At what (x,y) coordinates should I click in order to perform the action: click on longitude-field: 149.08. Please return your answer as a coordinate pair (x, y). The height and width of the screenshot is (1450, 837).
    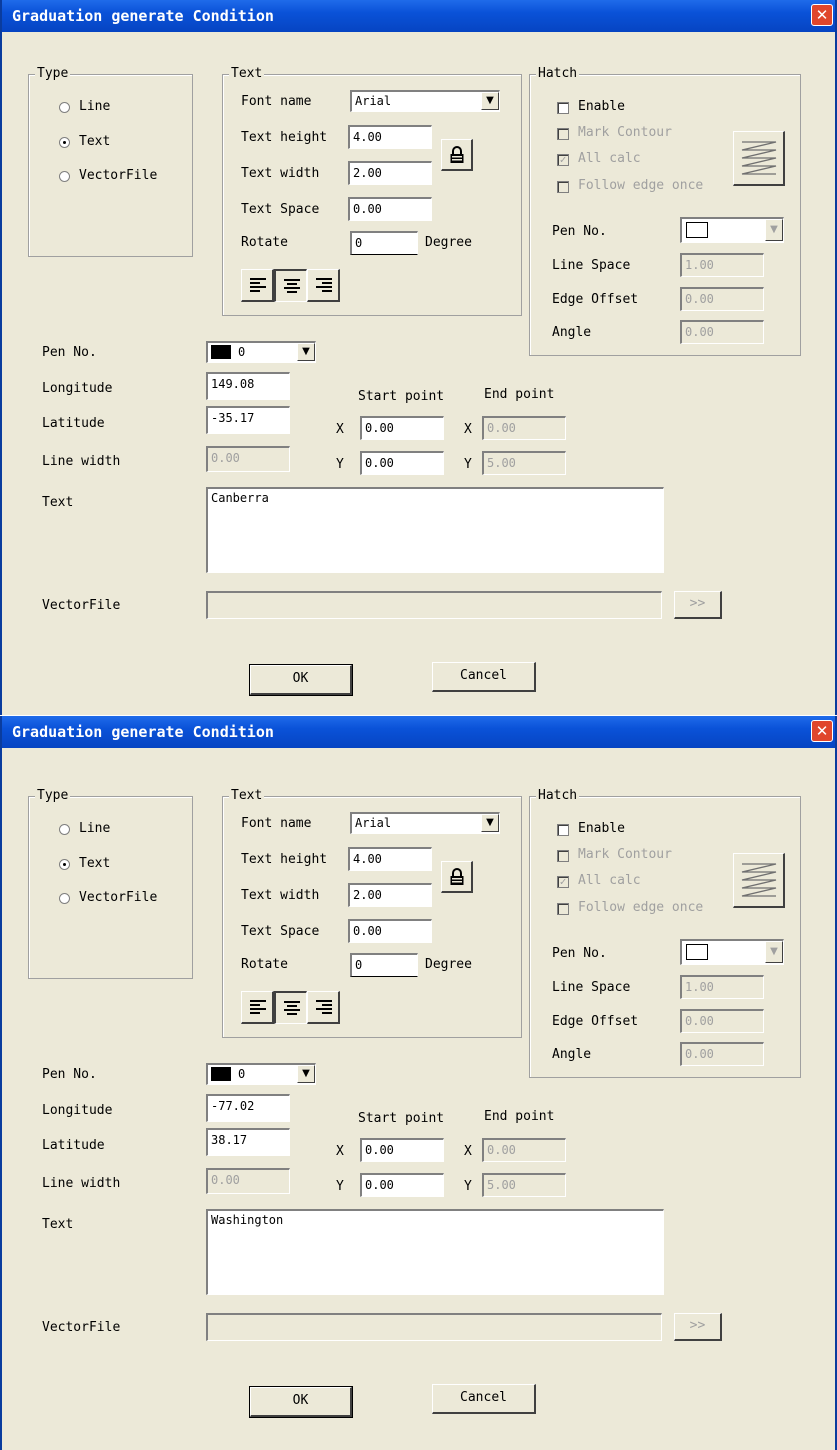
    Looking at the image, I should click on (248, 386).